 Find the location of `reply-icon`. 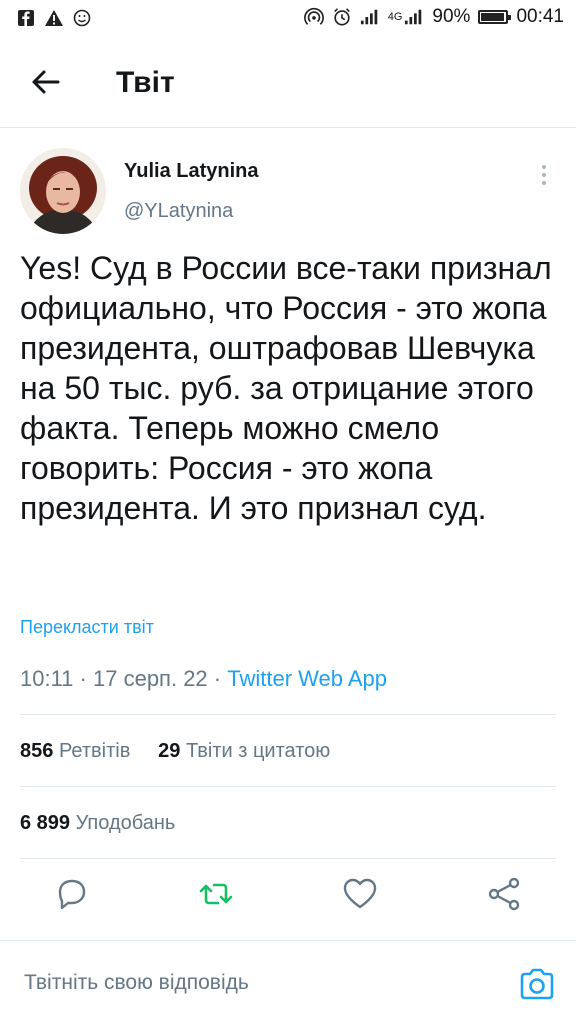

reply-icon is located at coordinates (72, 894).